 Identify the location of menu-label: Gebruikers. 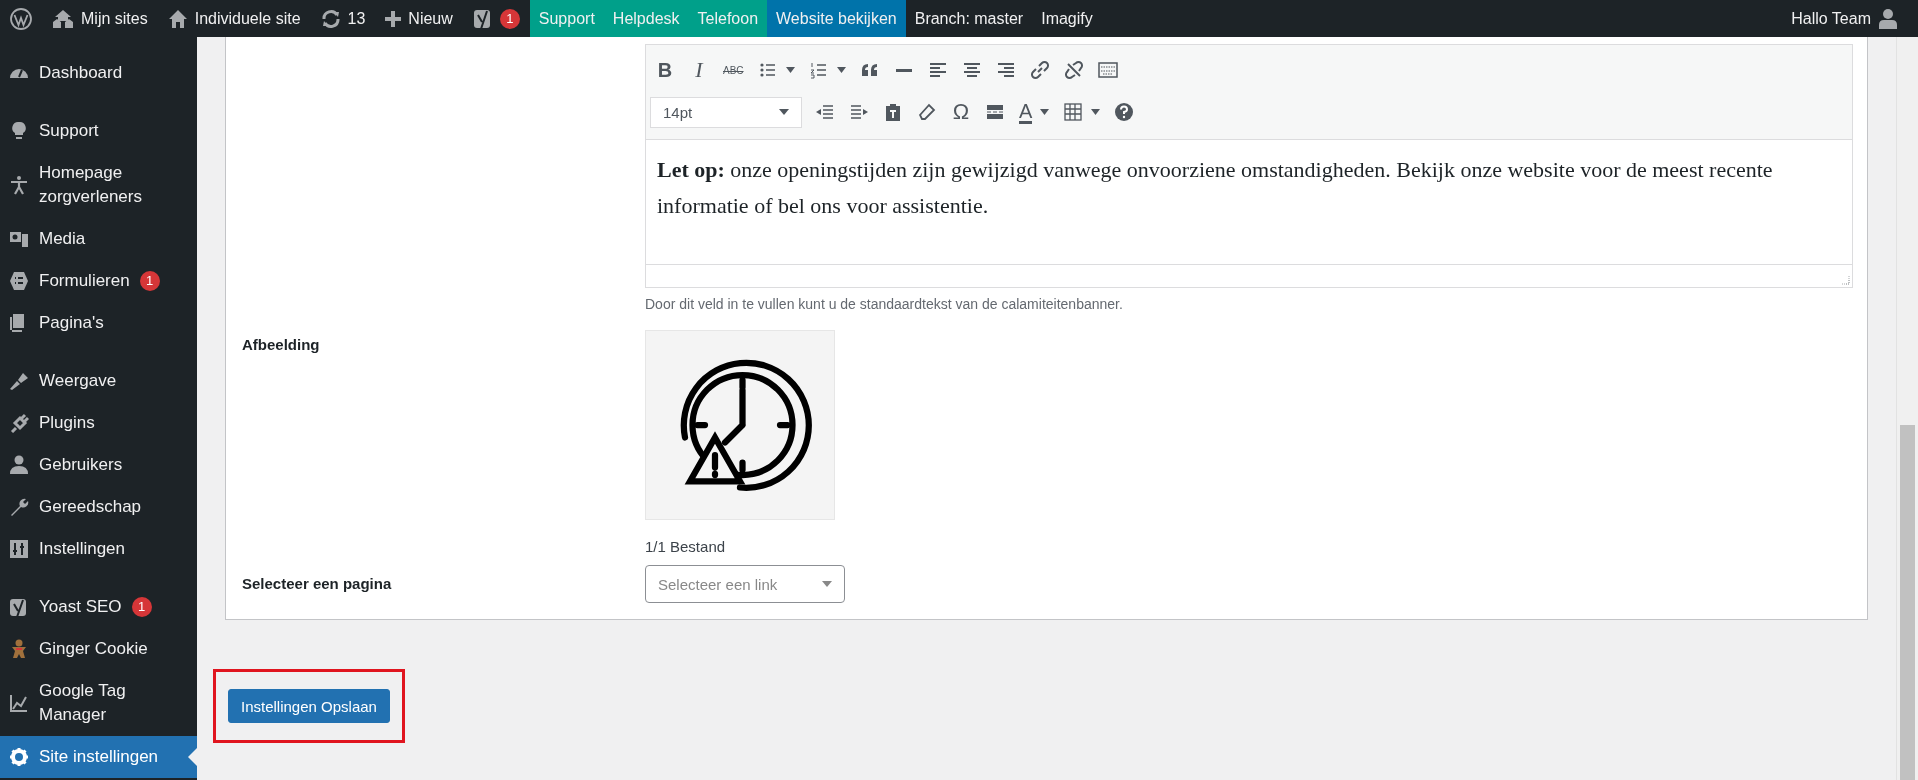
(81, 465).